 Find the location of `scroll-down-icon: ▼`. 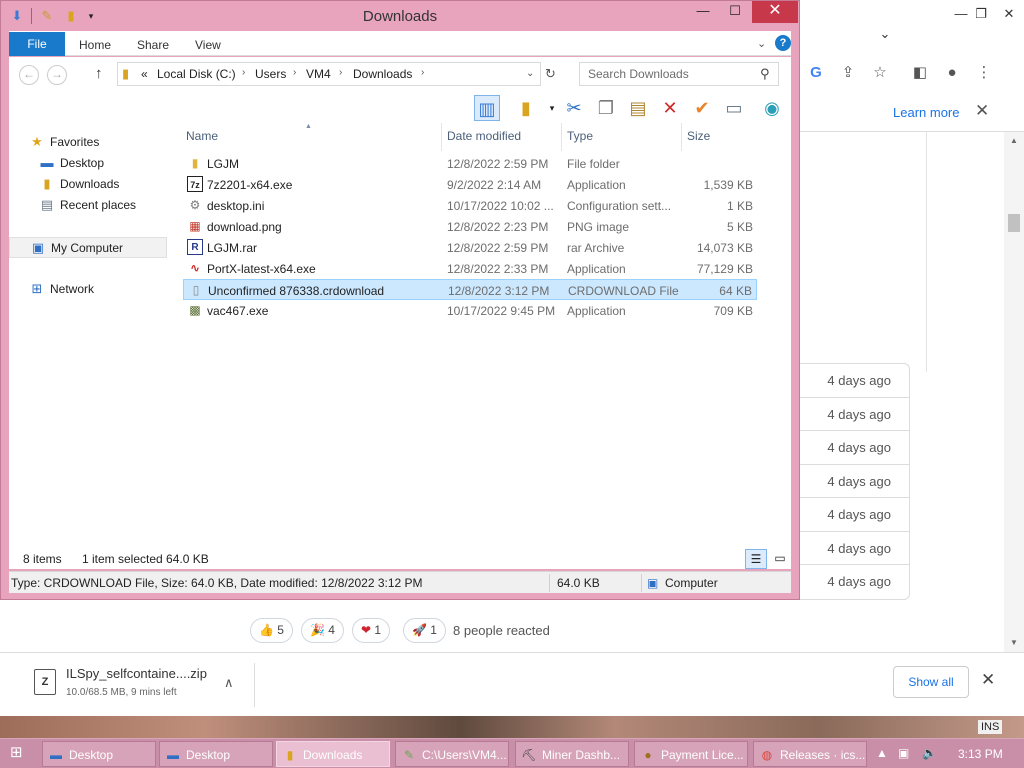

scroll-down-icon: ▼ is located at coordinates (1014, 642).